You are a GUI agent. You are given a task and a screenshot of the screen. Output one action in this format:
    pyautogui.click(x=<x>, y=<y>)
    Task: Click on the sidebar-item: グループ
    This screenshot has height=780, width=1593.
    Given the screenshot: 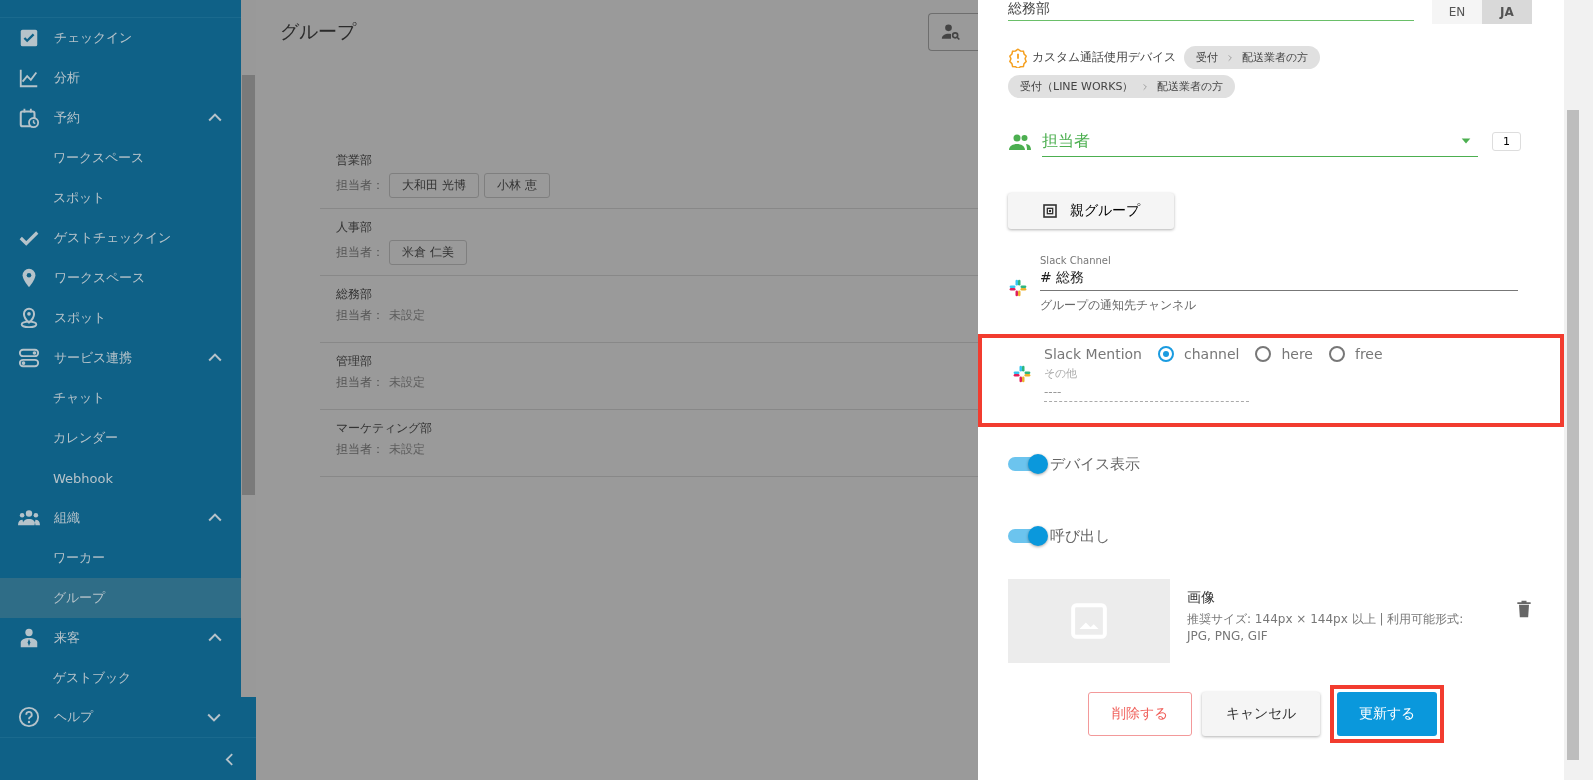 What is the action you would take?
    pyautogui.click(x=120, y=598)
    